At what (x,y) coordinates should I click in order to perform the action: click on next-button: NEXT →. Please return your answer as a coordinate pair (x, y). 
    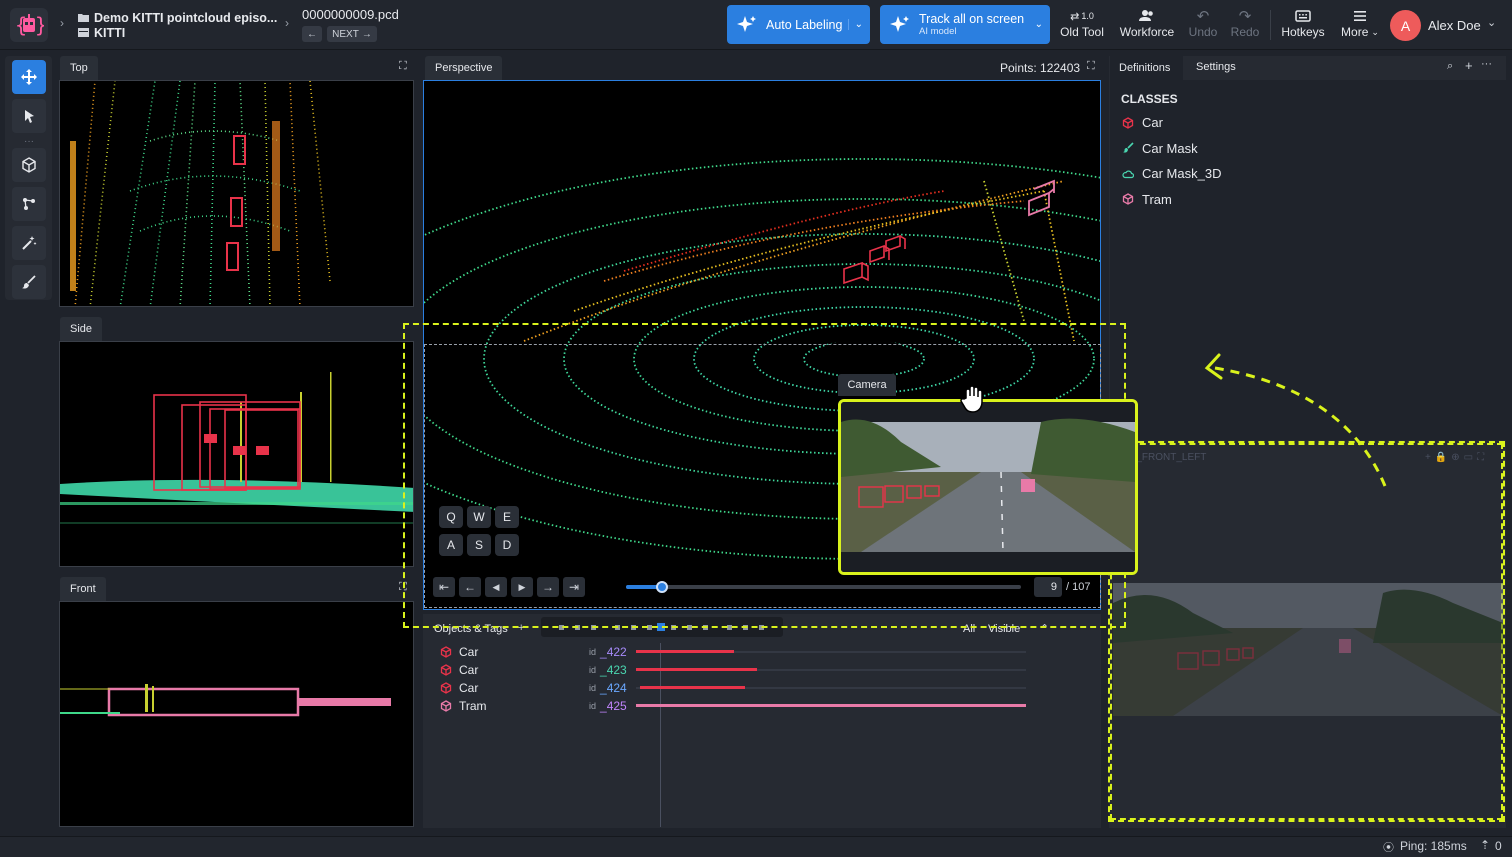
    Looking at the image, I should click on (352, 34).